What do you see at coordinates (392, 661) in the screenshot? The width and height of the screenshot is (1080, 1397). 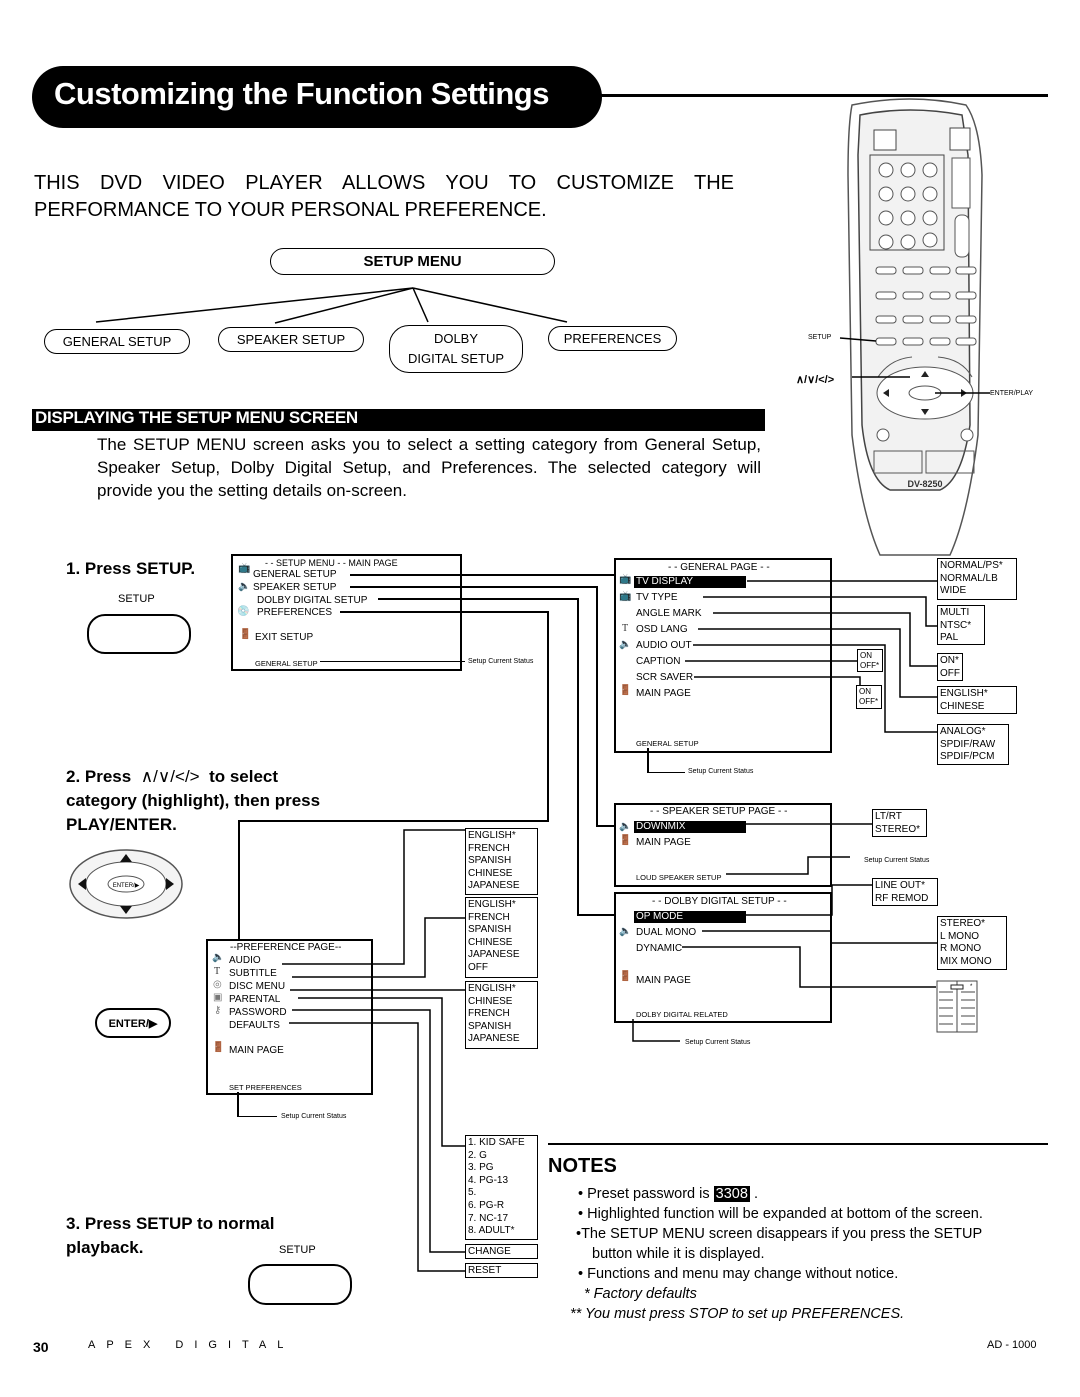 I see `wire-main-status` at bounding box center [392, 661].